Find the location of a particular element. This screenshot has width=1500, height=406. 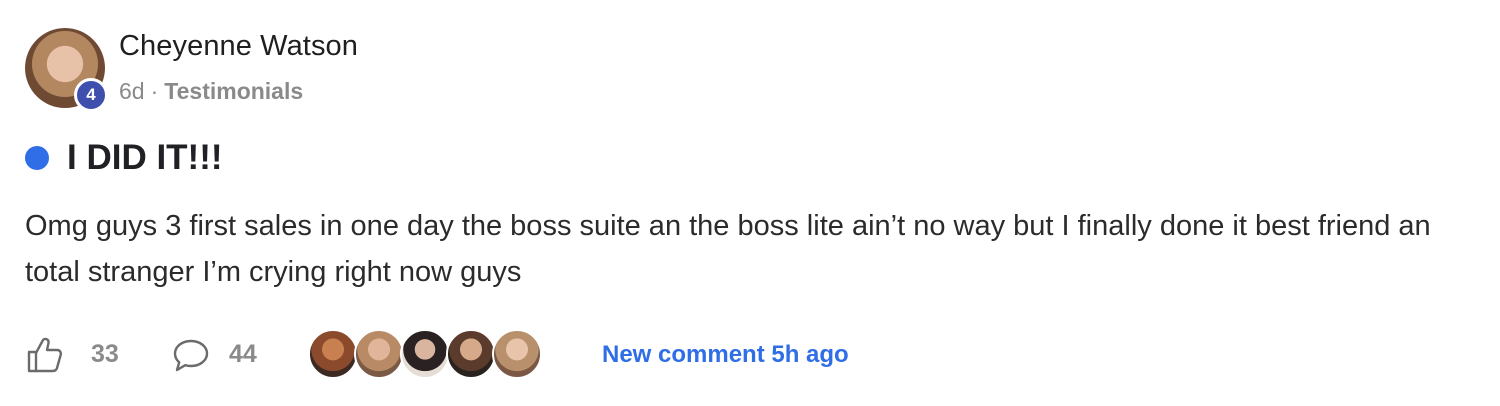

author-level-badge: 4 is located at coordinates (91, 95).